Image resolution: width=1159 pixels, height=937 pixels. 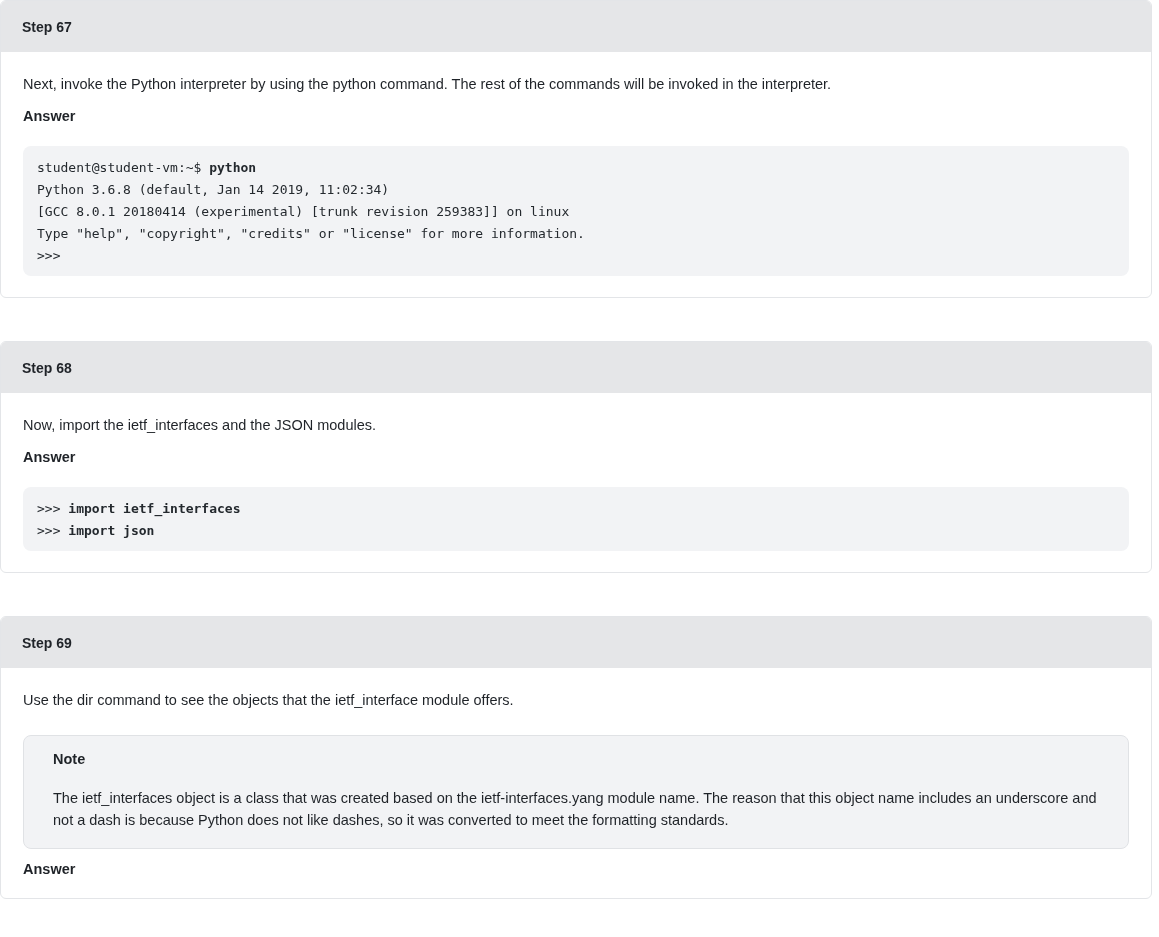 What do you see at coordinates (47, 26) in the screenshot?
I see `step-title: Step 67` at bounding box center [47, 26].